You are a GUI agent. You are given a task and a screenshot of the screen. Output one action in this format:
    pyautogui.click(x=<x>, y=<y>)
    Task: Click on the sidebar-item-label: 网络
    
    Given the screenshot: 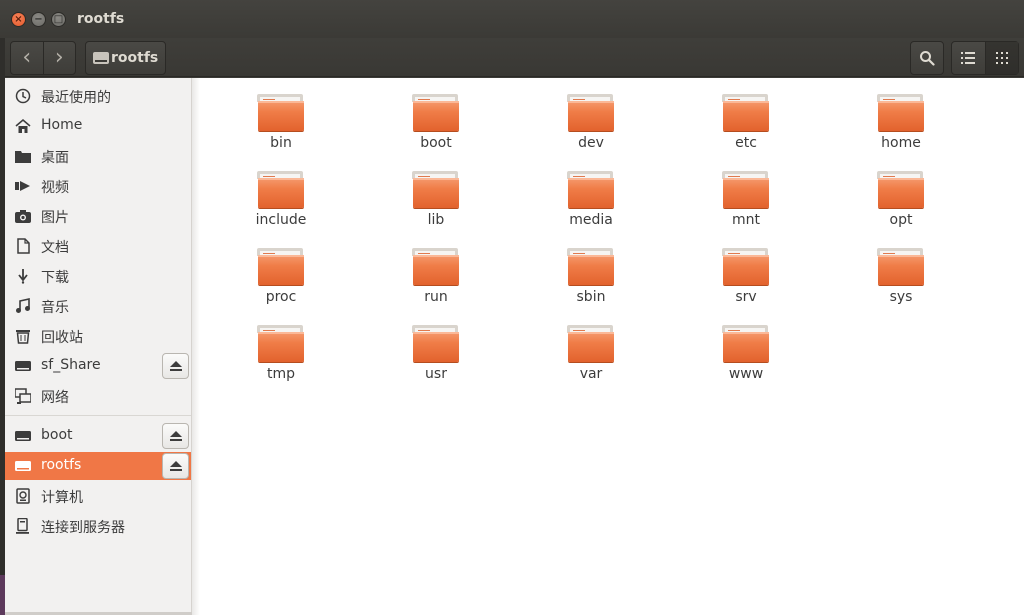 What is the action you would take?
    pyautogui.click(x=55, y=398)
    